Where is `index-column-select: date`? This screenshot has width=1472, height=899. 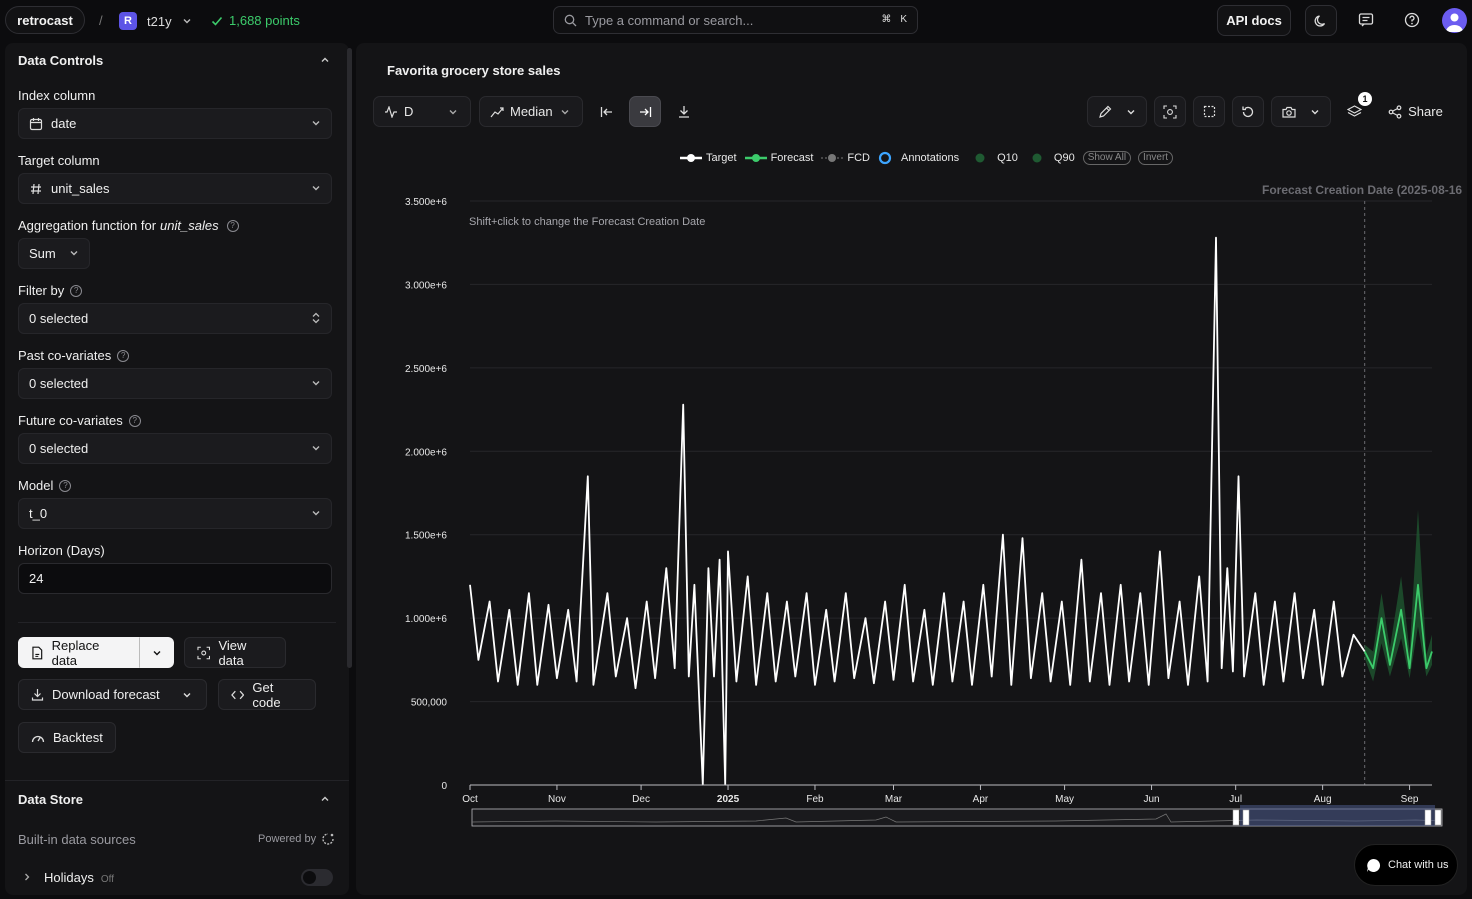
index-column-select: date is located at coordinates (175, 123).